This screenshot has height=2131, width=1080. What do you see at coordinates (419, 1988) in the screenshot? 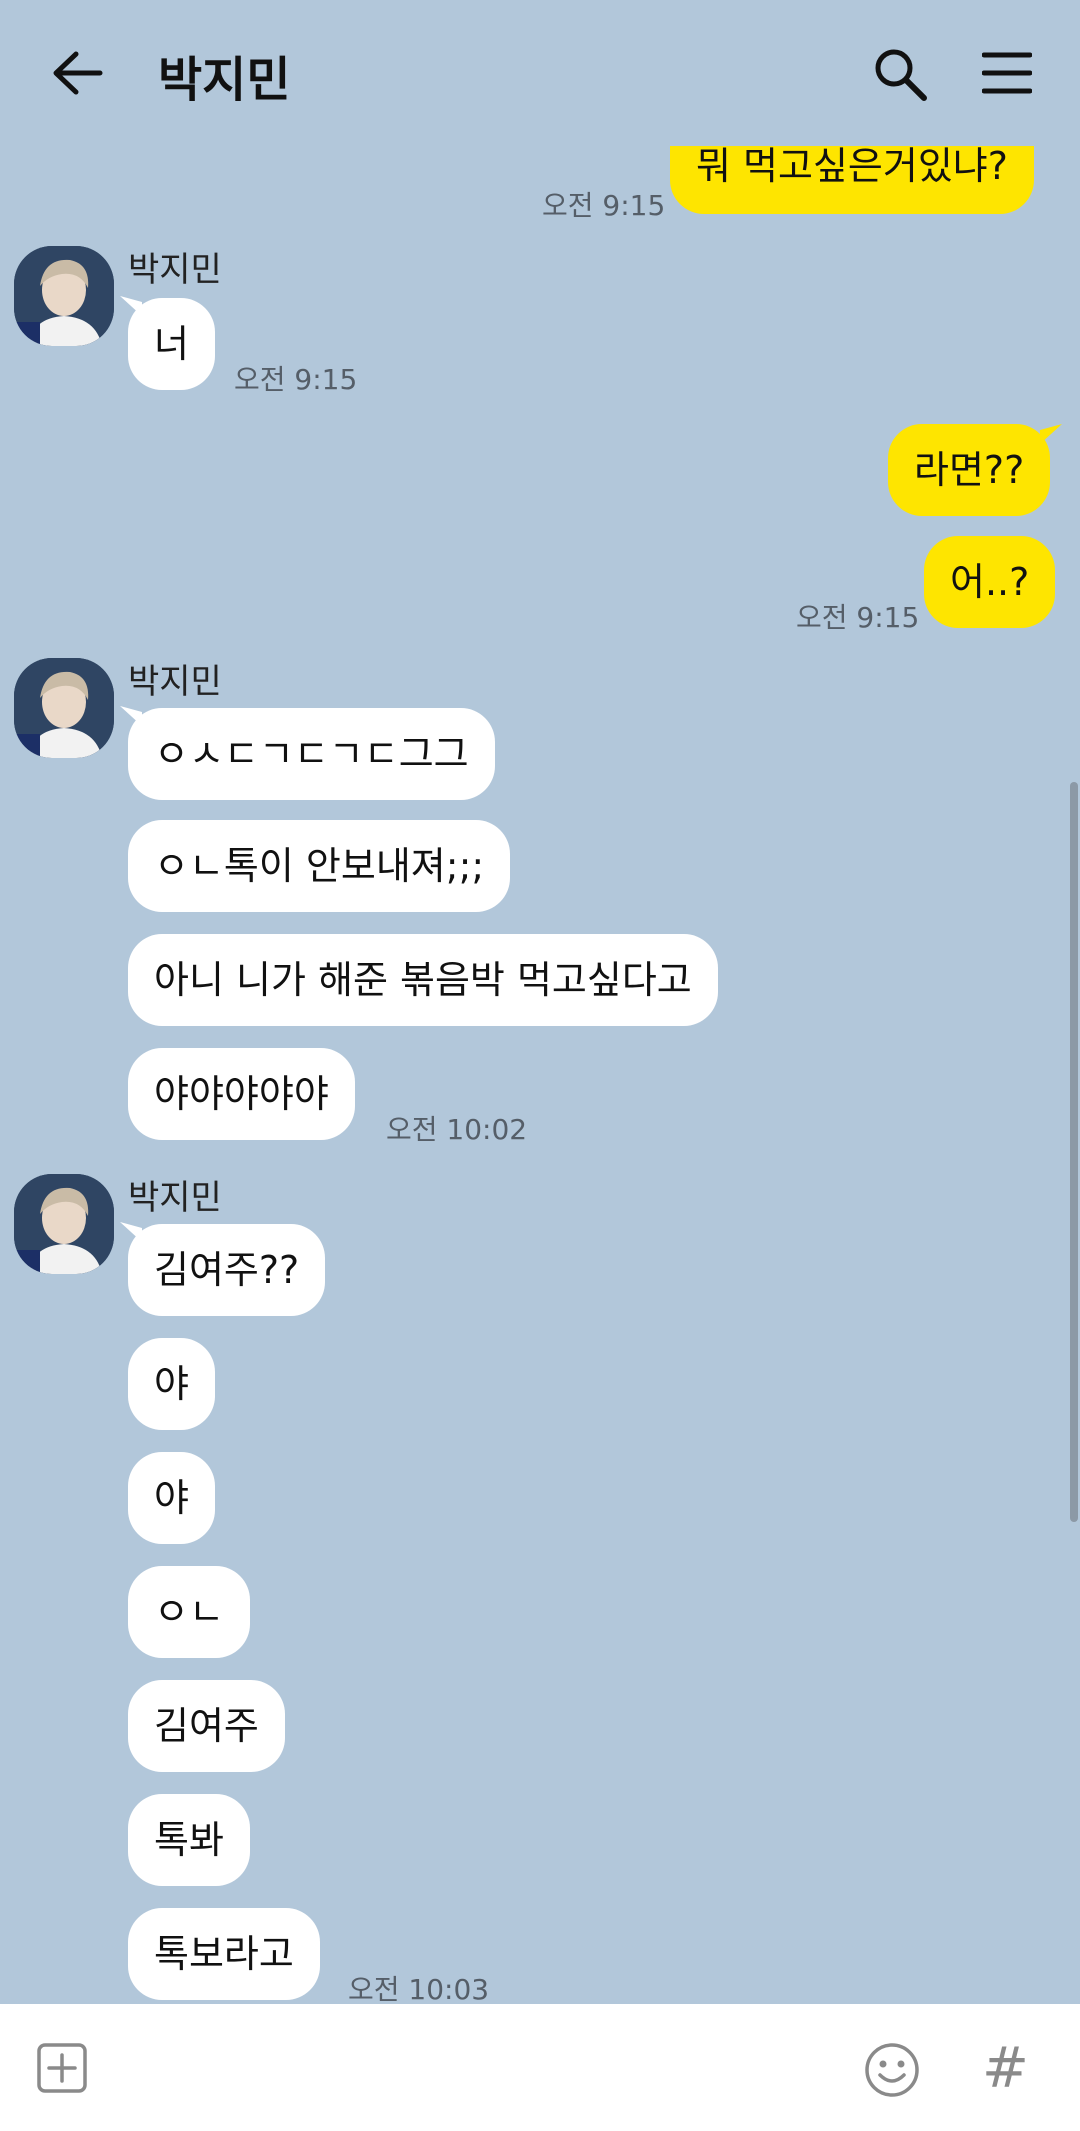
I see `message-time: 오전 10:03` at bounding box center [419, 1988].